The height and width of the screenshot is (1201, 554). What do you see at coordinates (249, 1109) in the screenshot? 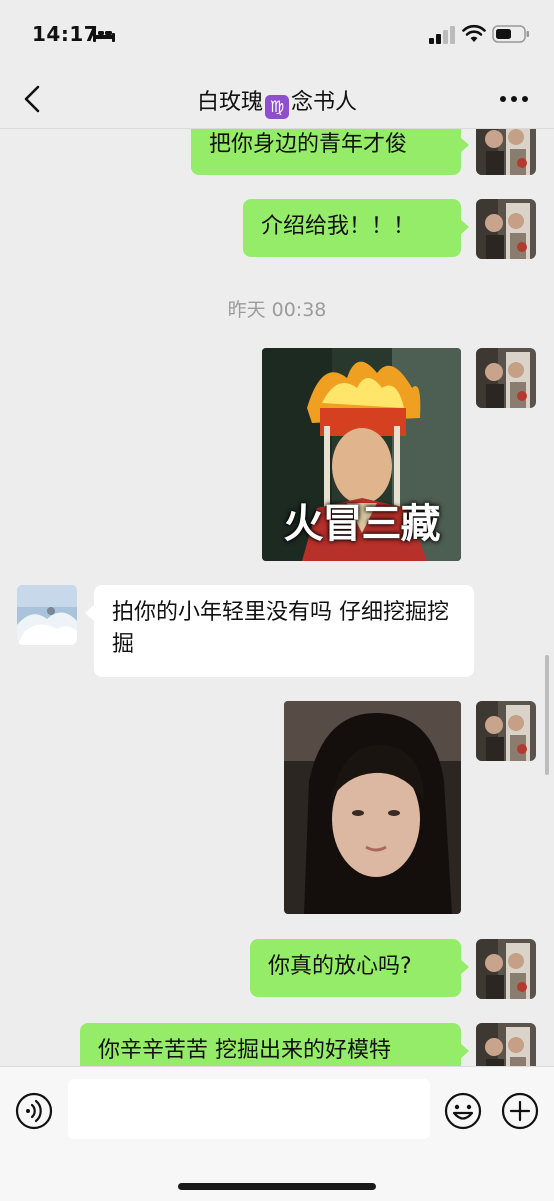
I see `message-input` at bounding box center [249, 1109].